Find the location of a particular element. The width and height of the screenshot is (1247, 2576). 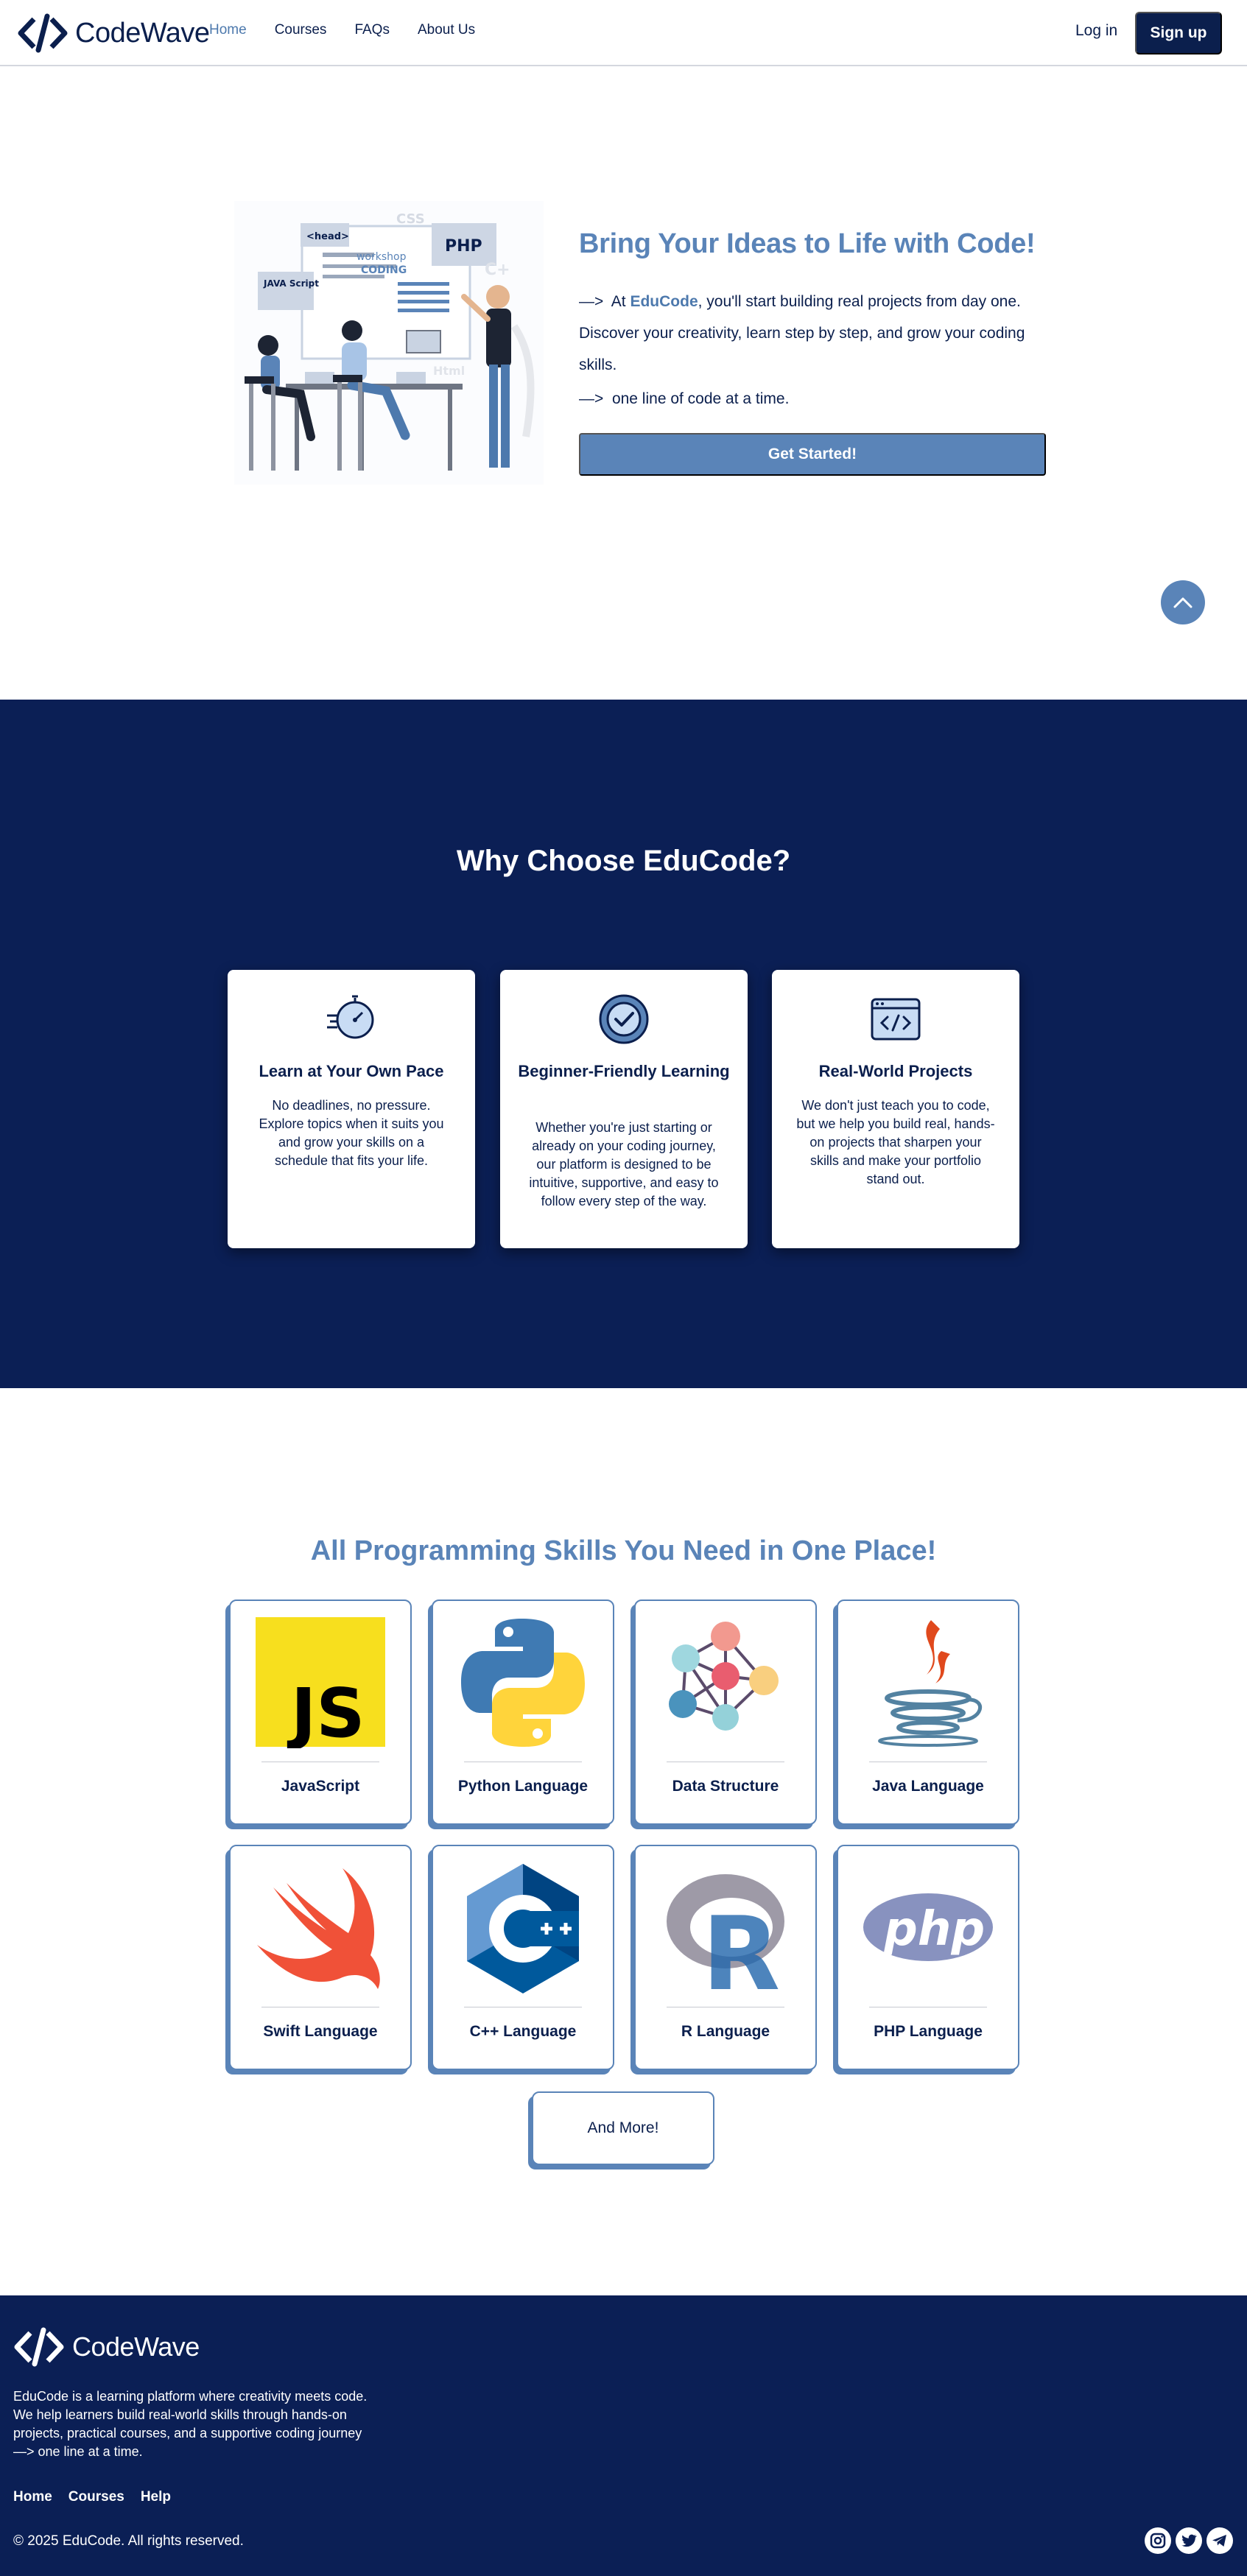

hero-tagline: —> one line of code at a time. is located at coordinates (684, 399).